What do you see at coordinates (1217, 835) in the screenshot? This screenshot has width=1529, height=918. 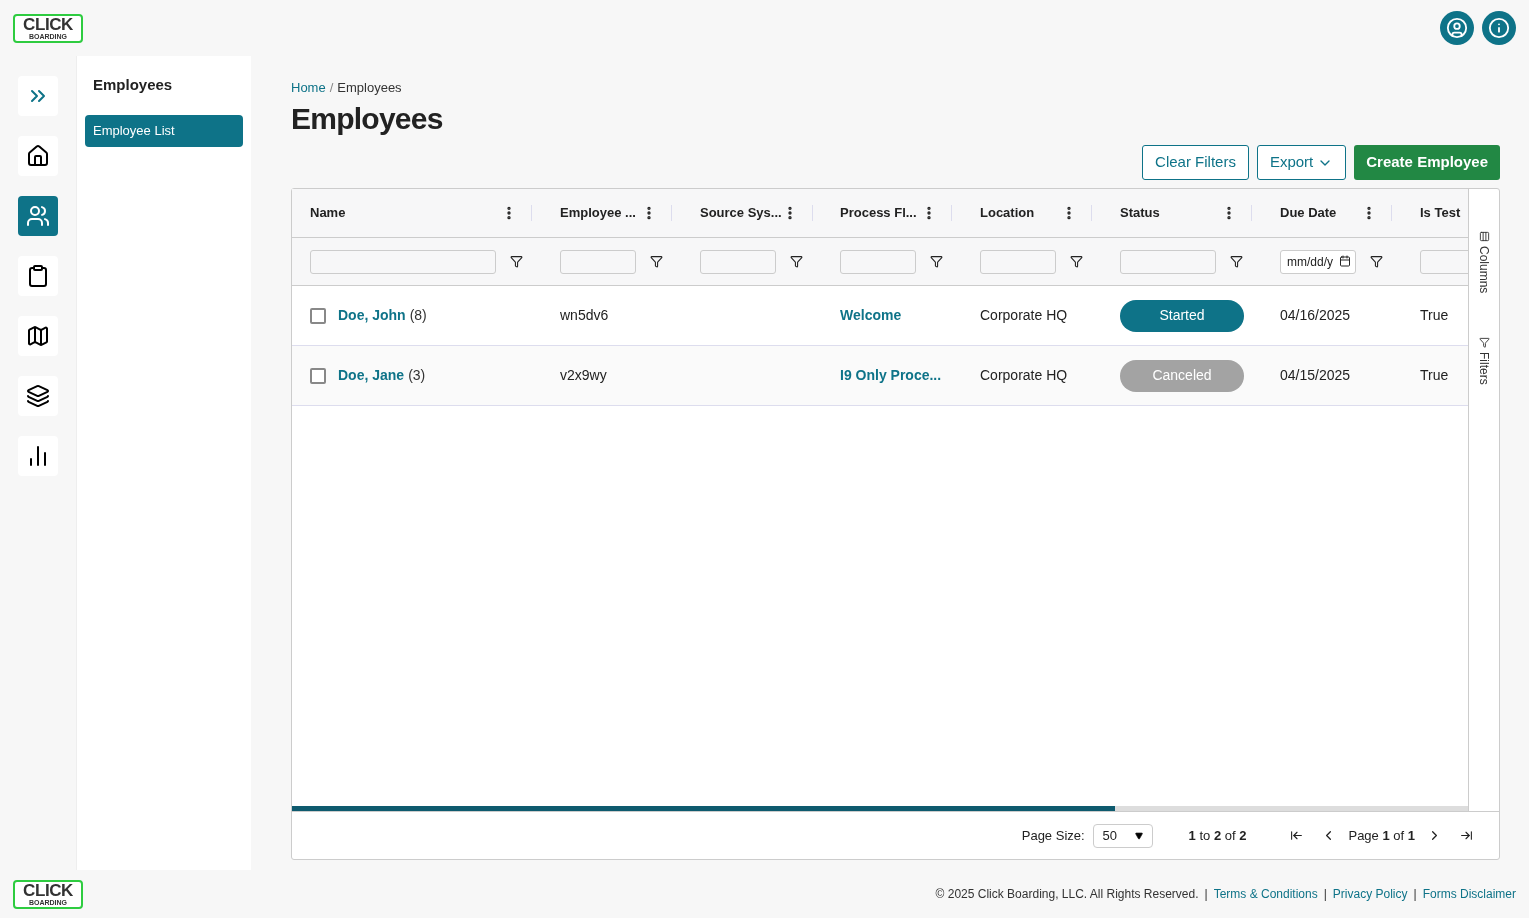 I see `row-range: 1 to 2 of 2` at bounding box center [1217, 835].